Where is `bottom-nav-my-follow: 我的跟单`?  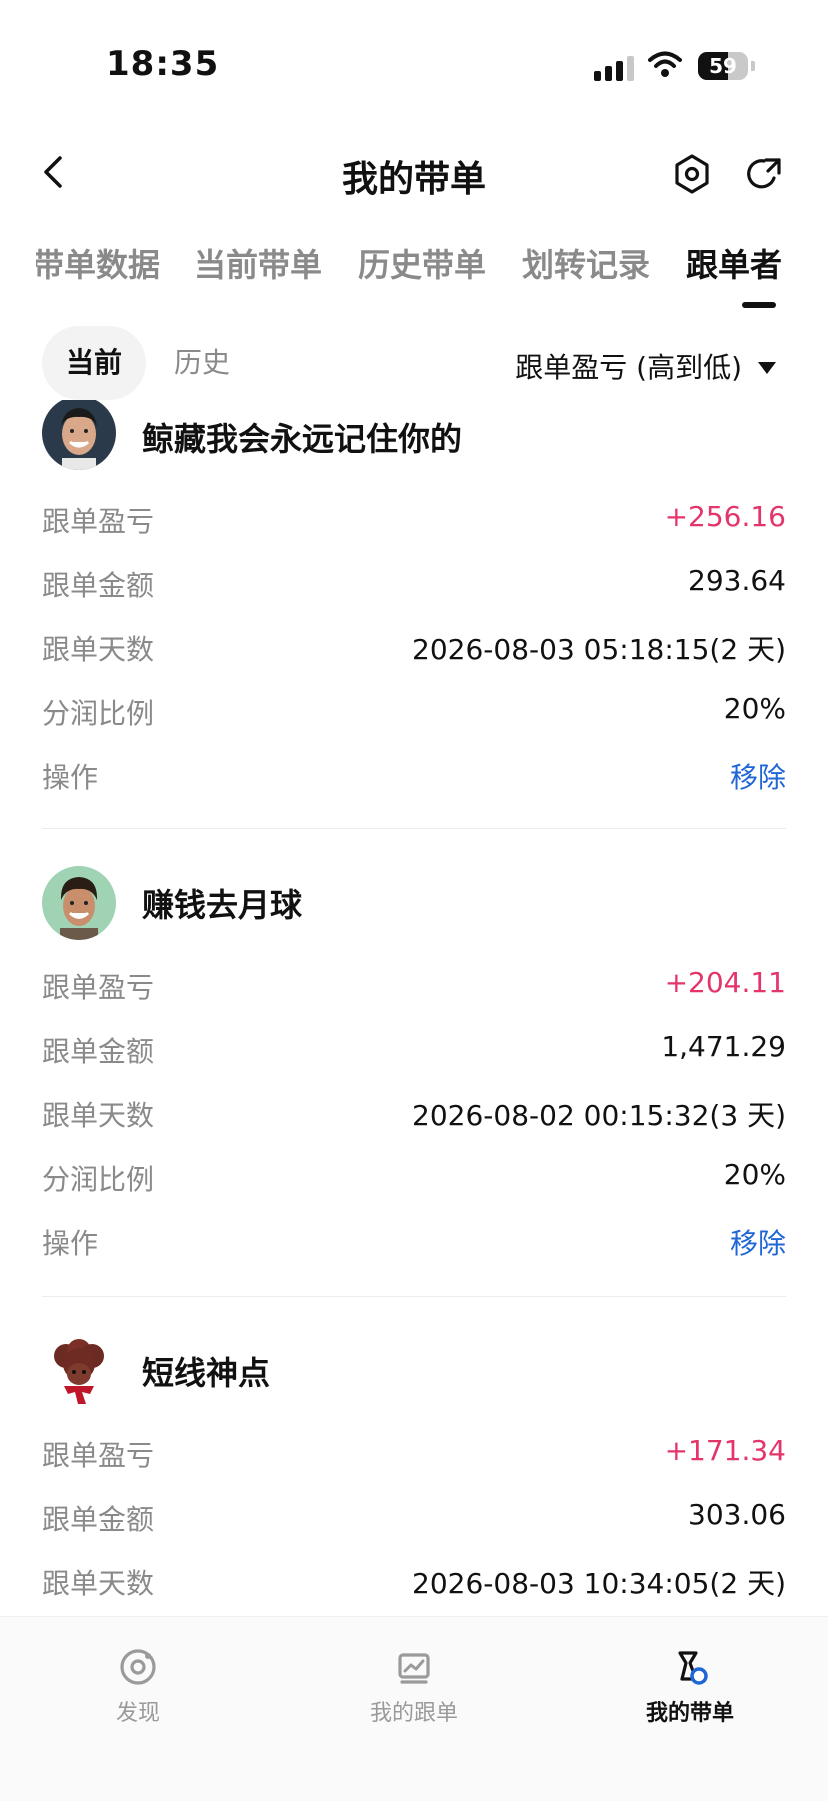 bottom-nav-my-follow: 我的跟单 is located at coordinates (414, 1687).